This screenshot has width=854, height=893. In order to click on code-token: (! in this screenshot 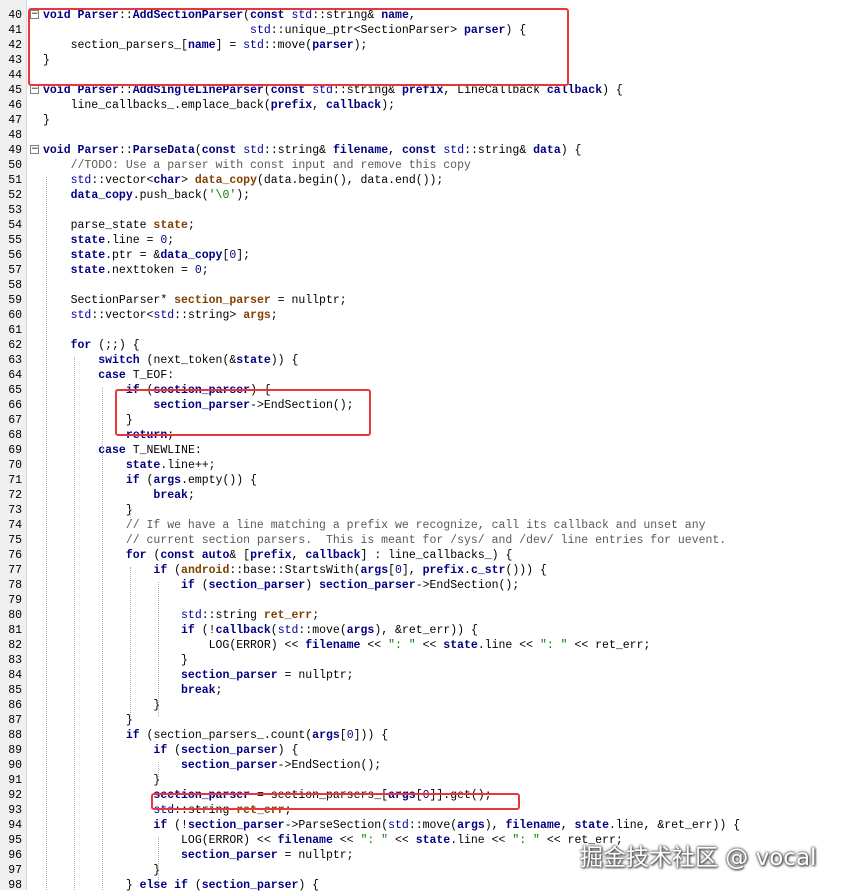, I will do `click(205, 630)`.